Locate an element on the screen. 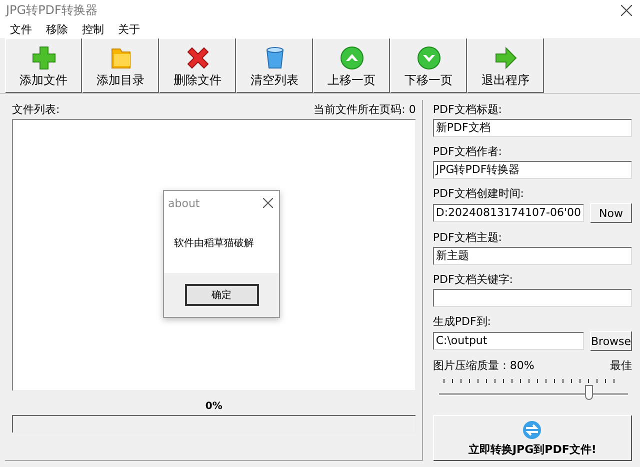 The width and height of the screenshot is (640, 467). field-button: Now is located at coordinates (611, 213).